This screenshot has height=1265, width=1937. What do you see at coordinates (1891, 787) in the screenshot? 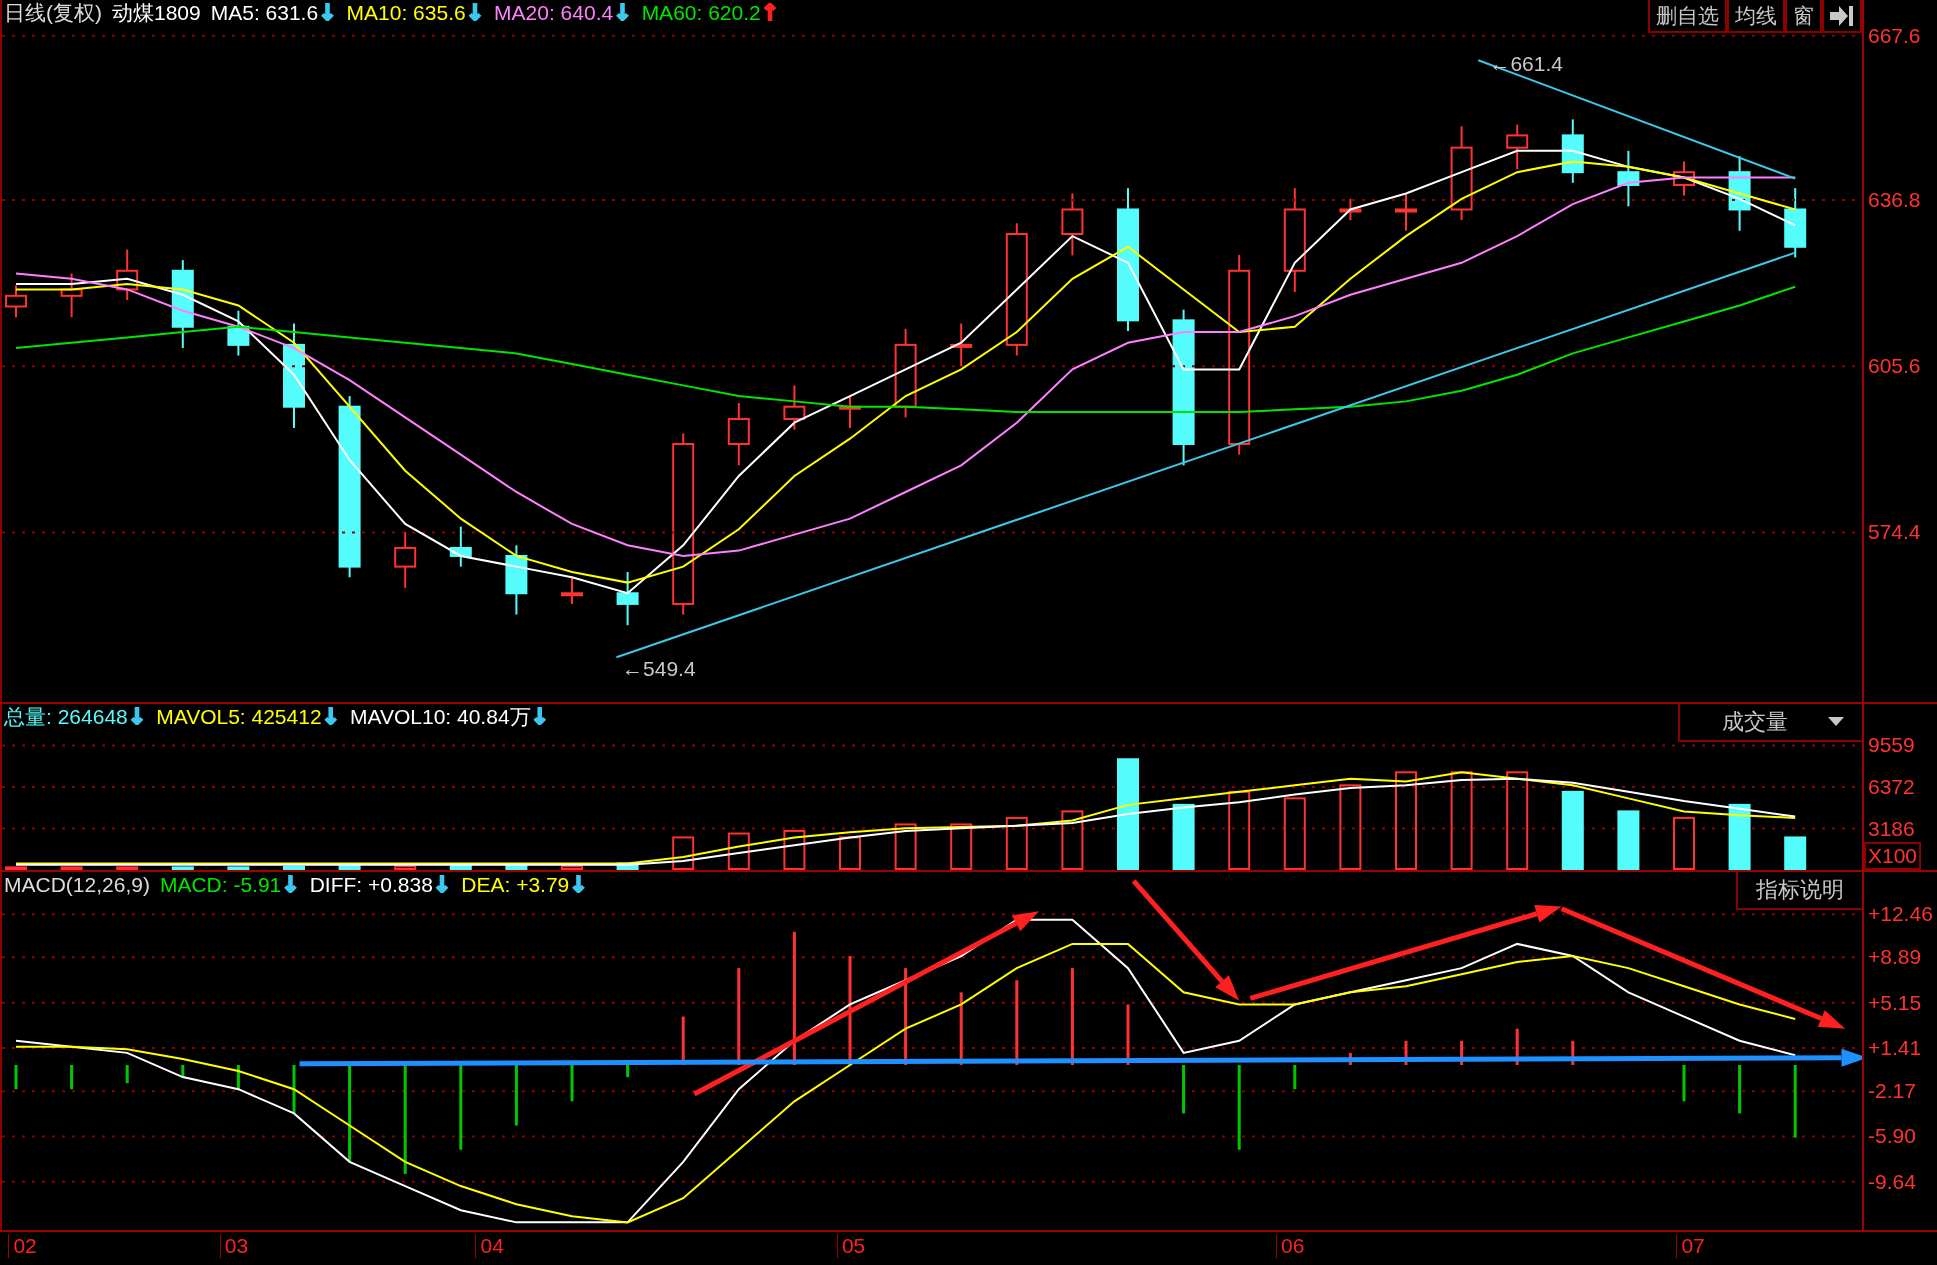
I see `axis-label: 6372` at bounding box center [1891, 787].